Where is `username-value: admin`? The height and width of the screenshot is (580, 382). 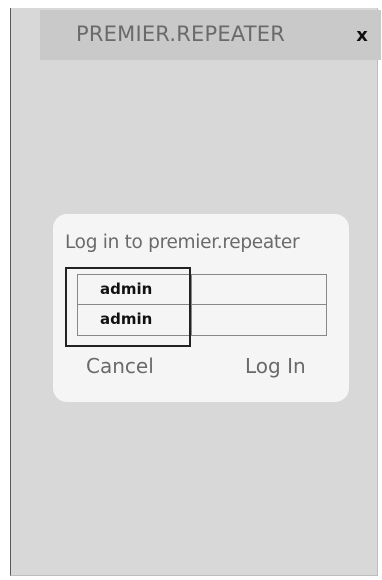
username-value: admin is located at coordinates (126, 289).